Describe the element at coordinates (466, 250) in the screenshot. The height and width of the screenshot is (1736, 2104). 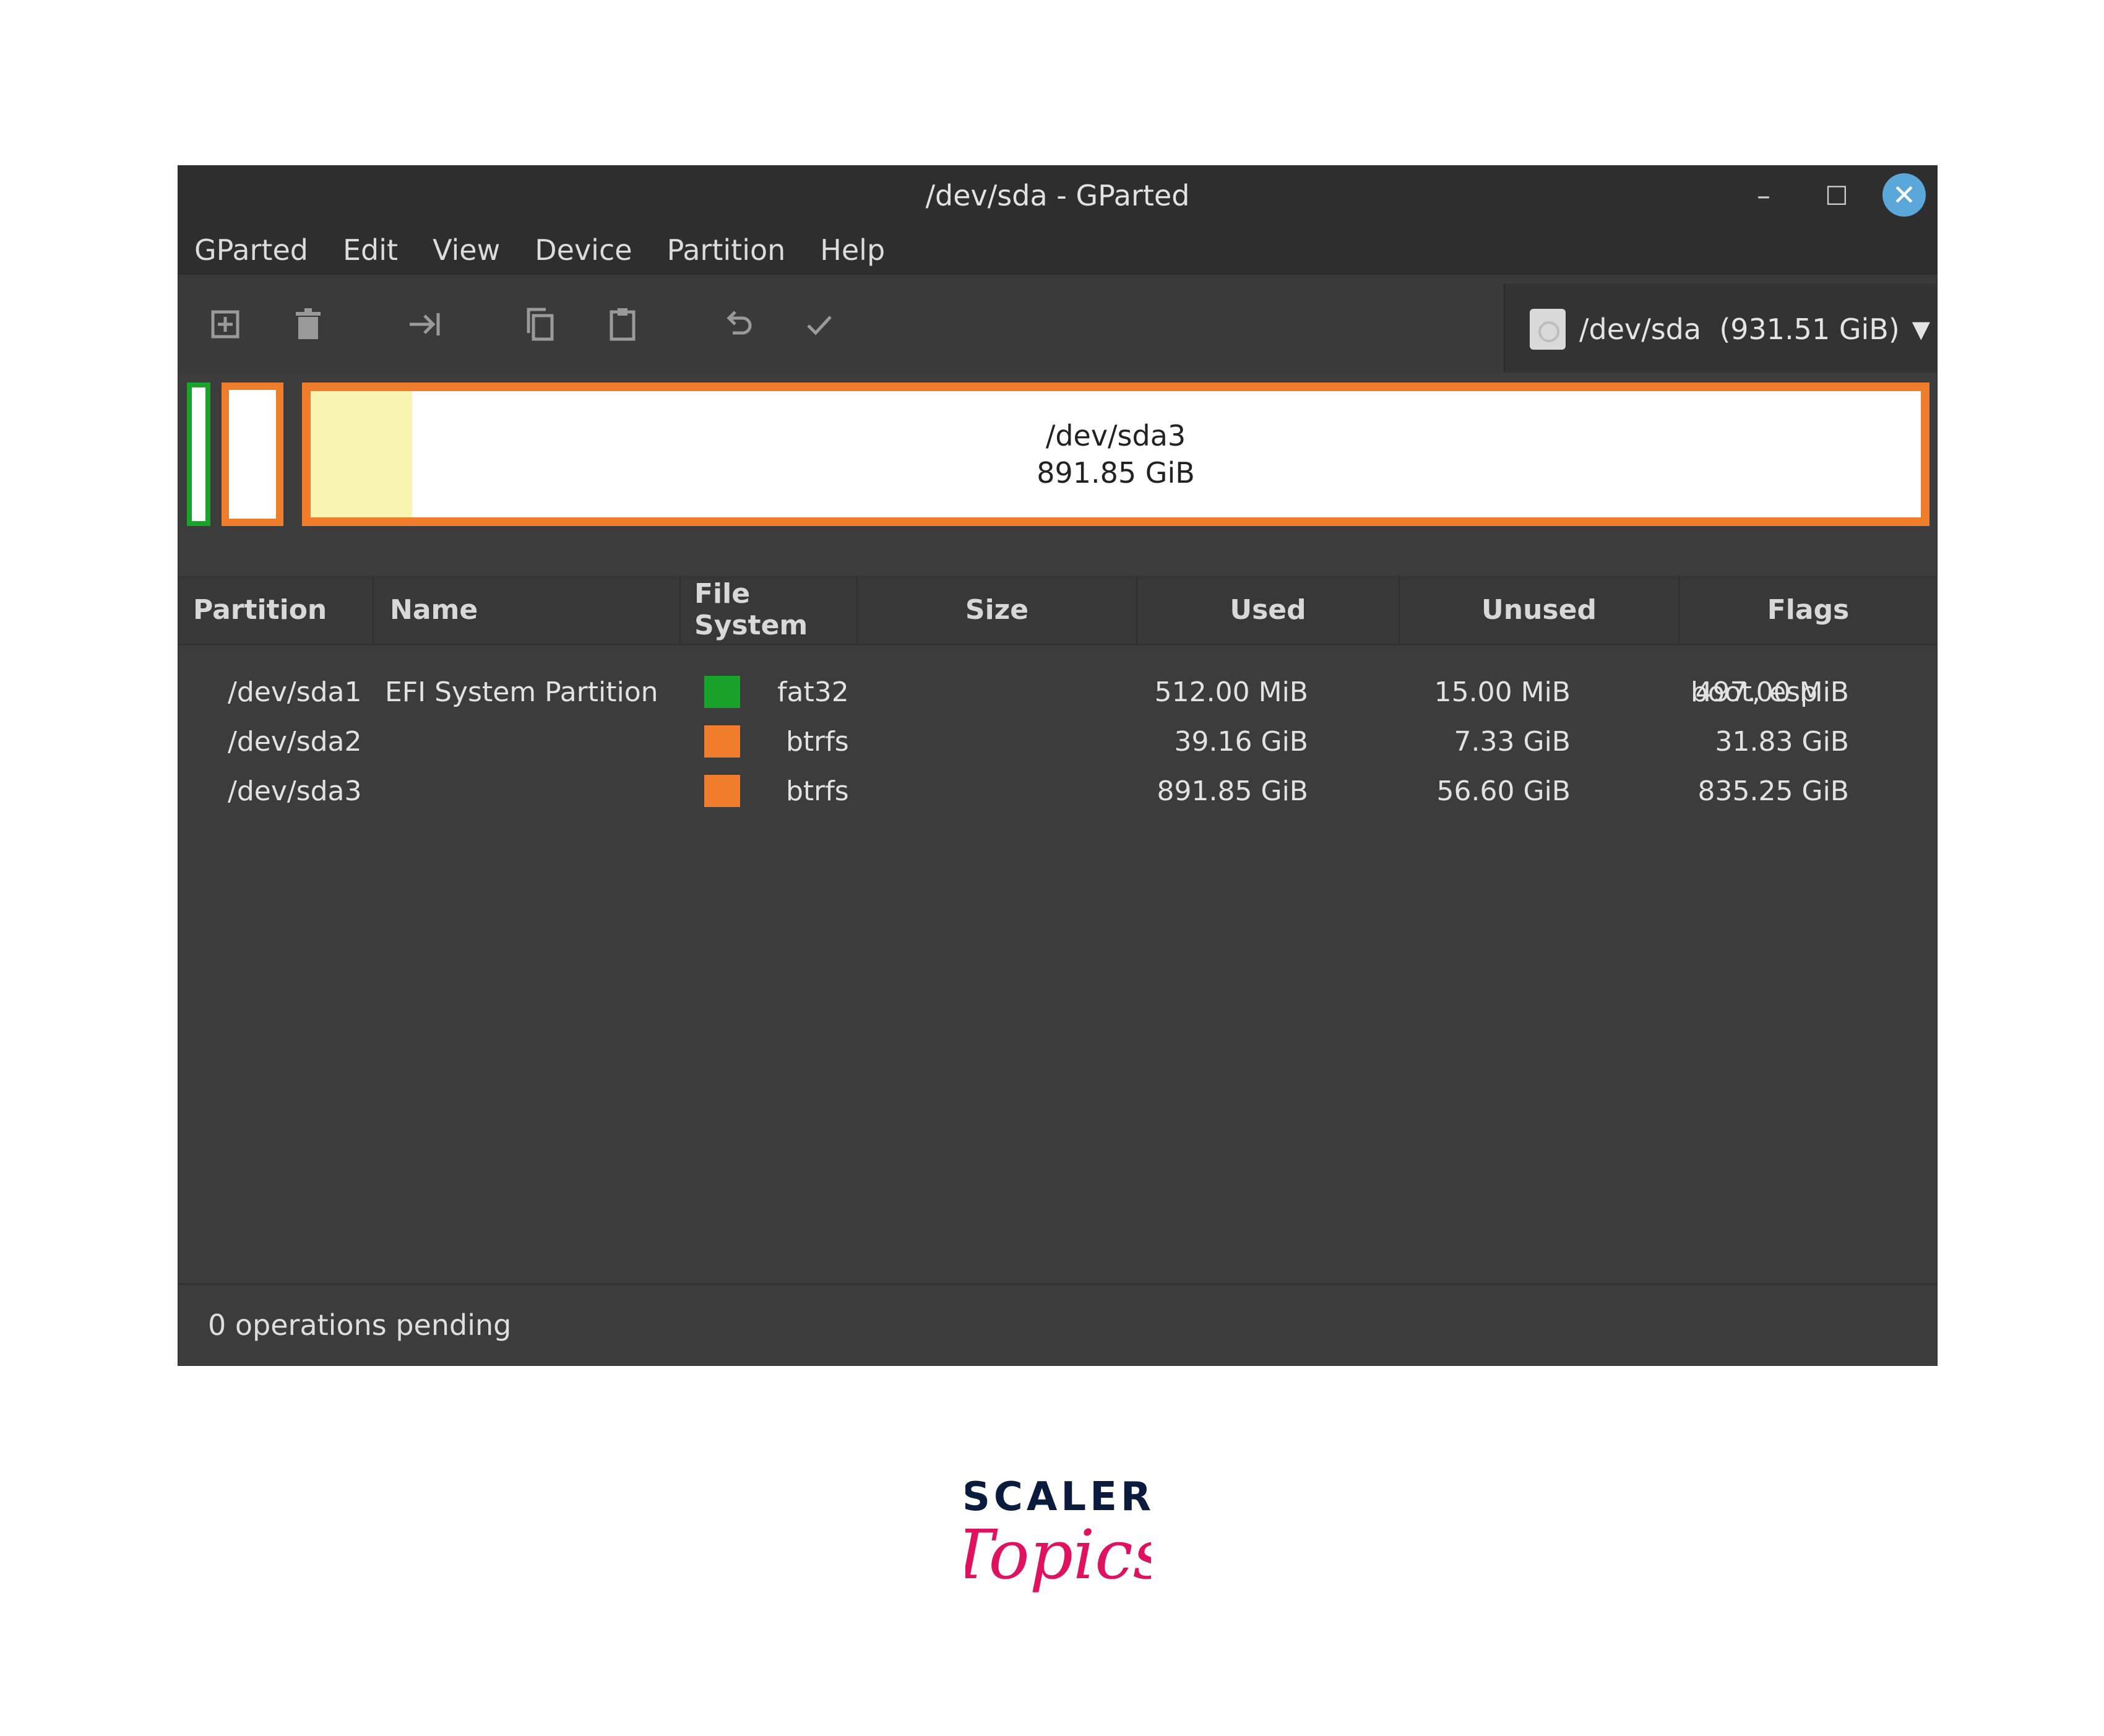
I see `menu-view: View` at that location.